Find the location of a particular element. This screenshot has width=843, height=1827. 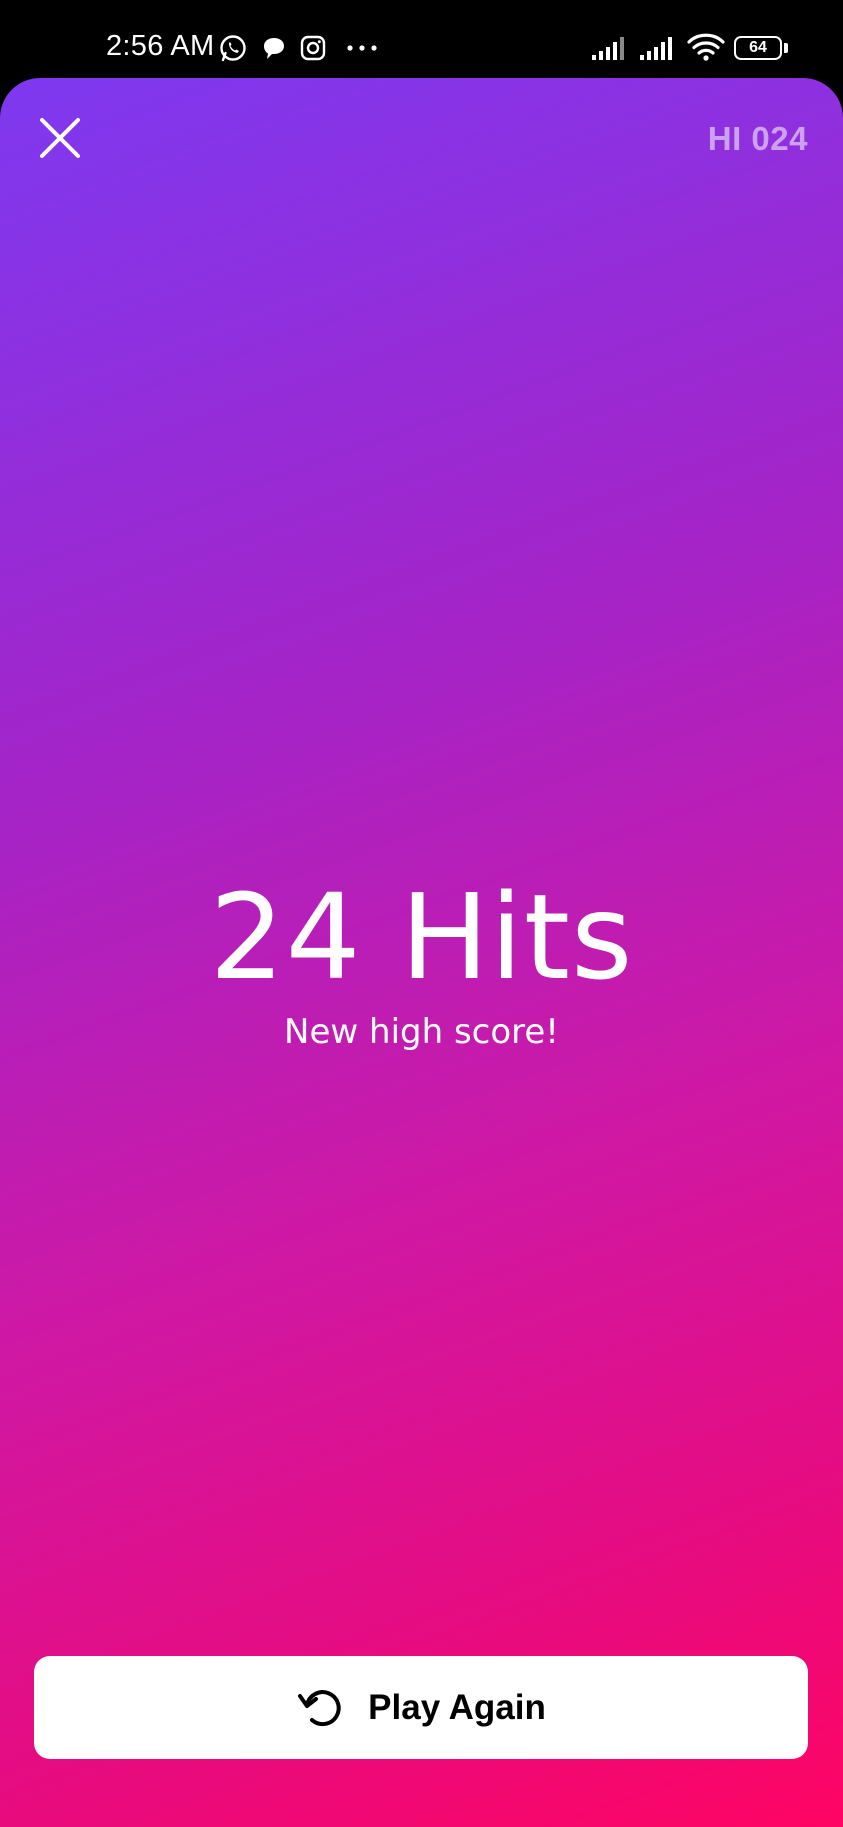

battery-tip is located at coordinates (786, 48).